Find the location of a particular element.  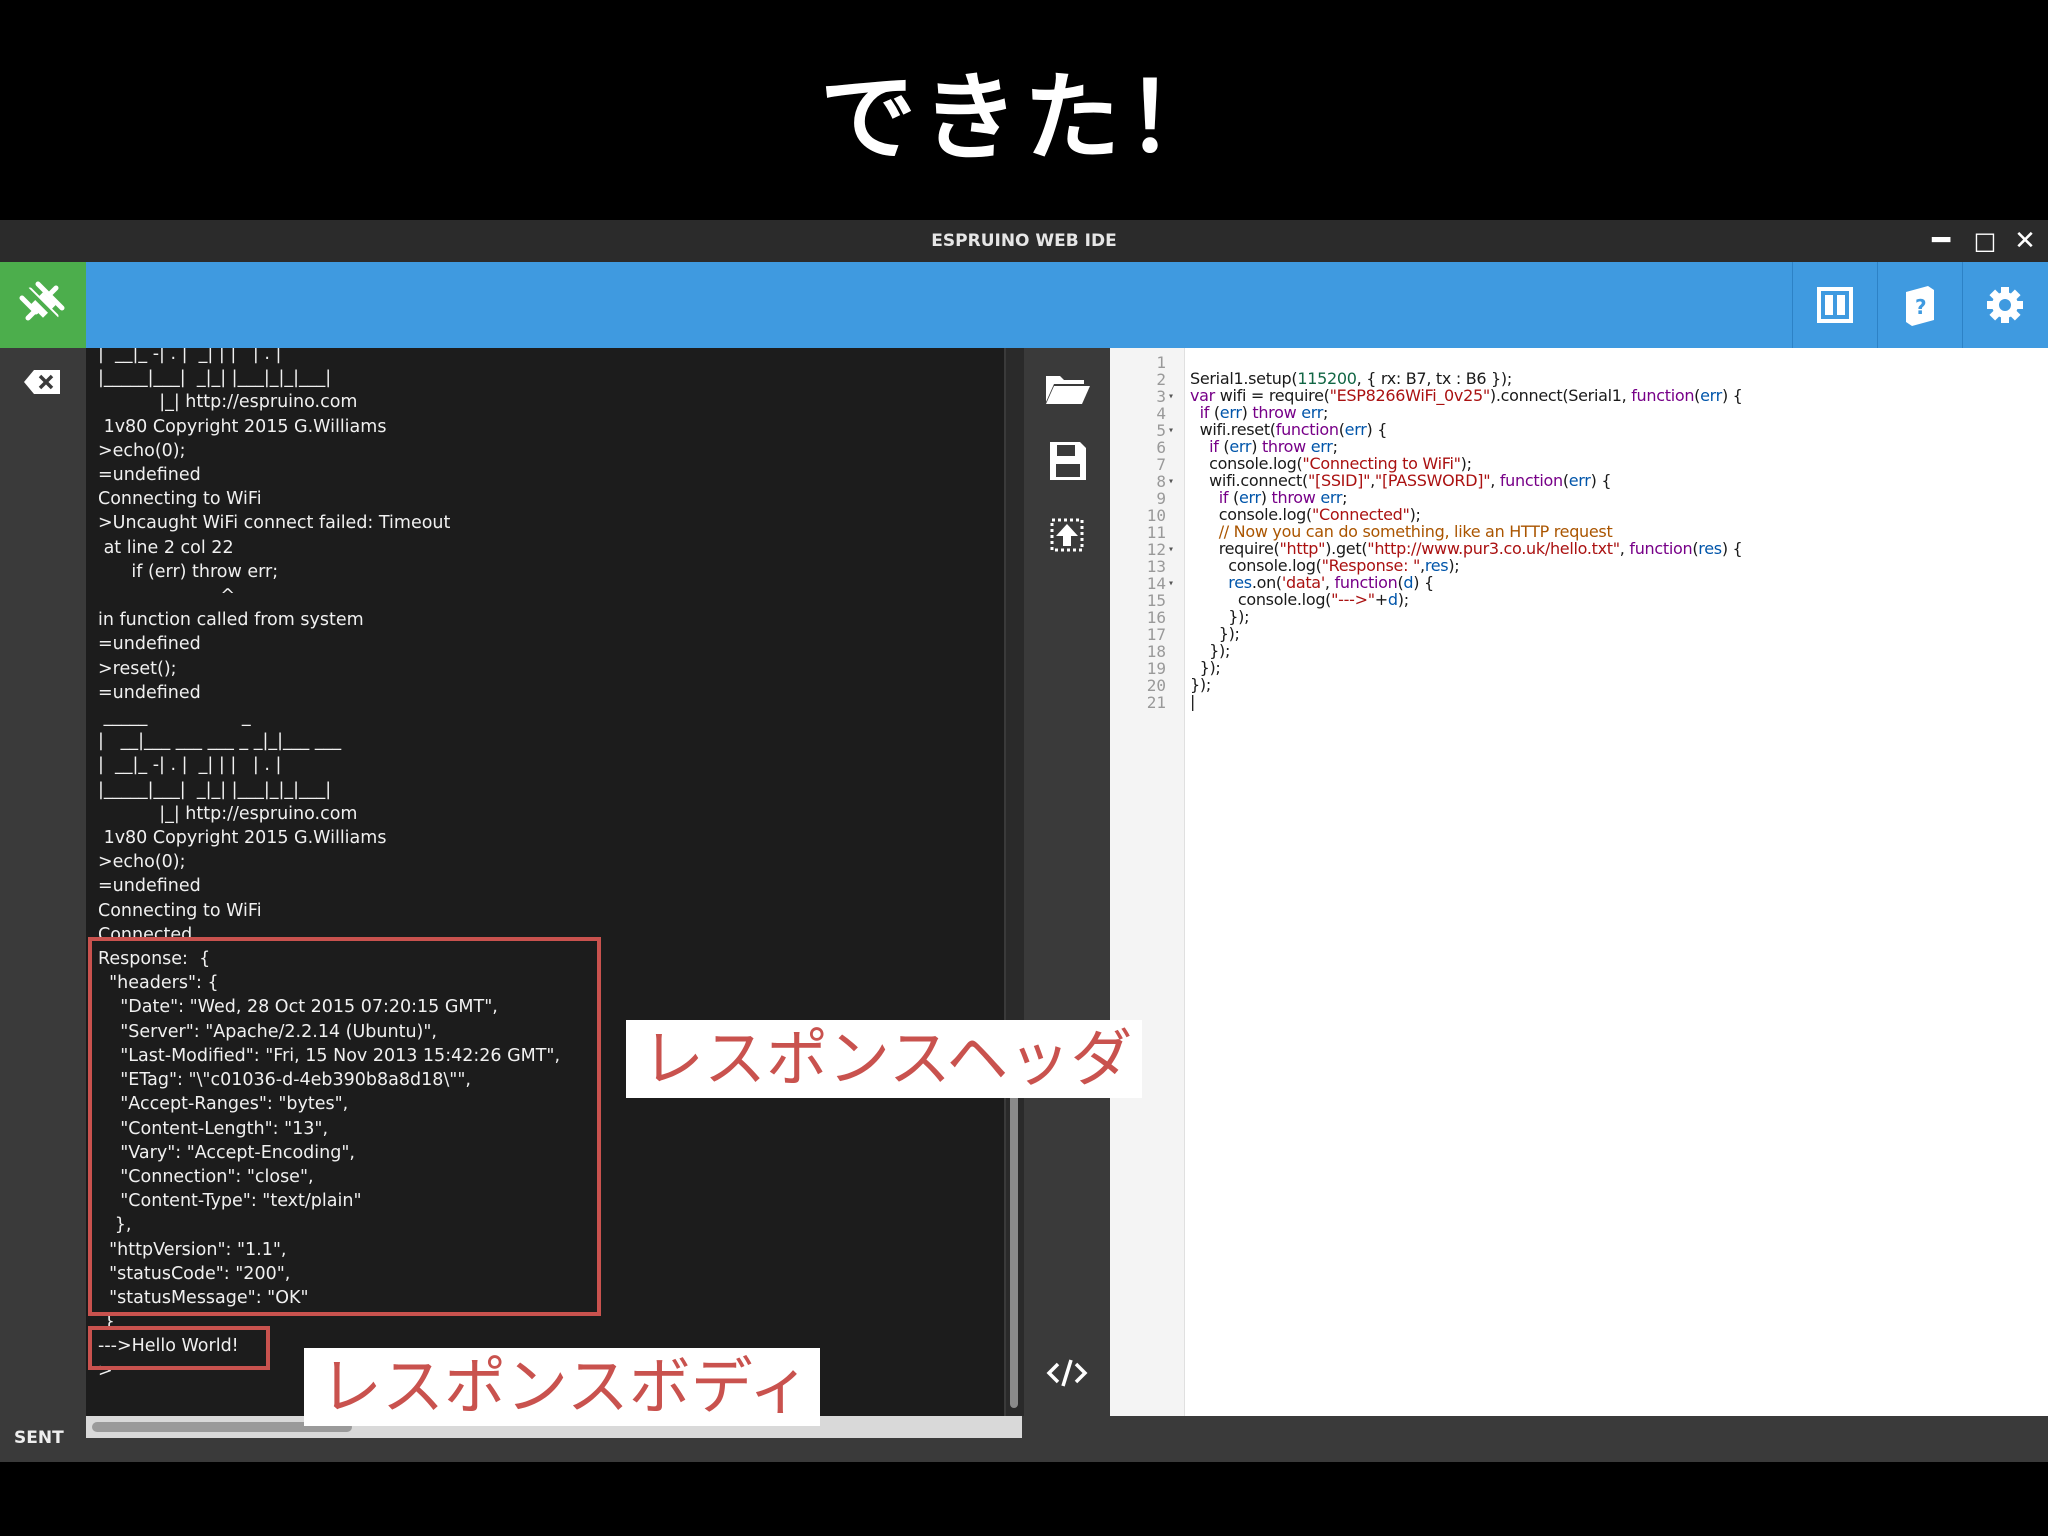

split-view-icon is located at coordinates (1835, 305).